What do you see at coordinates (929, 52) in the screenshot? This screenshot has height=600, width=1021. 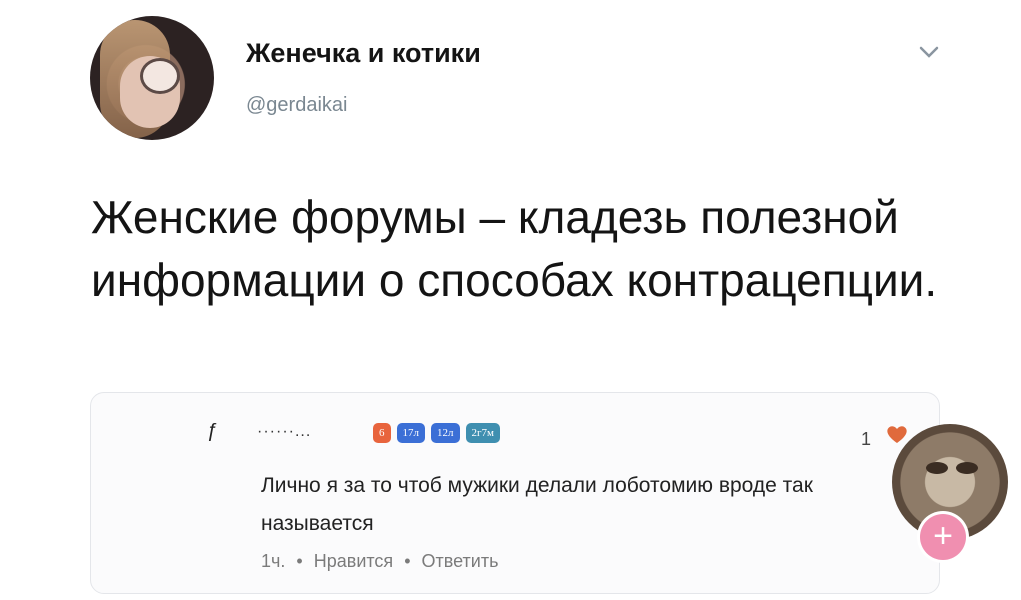 I see `chevron-down-icon` at bounding box center [929, 52].